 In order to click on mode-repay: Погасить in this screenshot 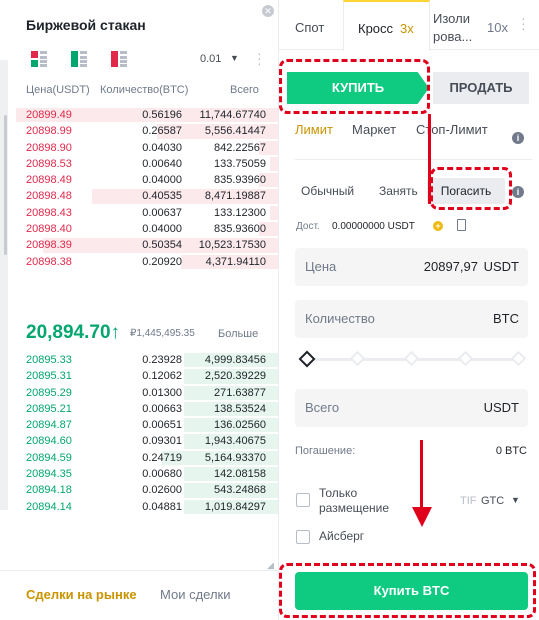, I will do `click(466, 191)`.